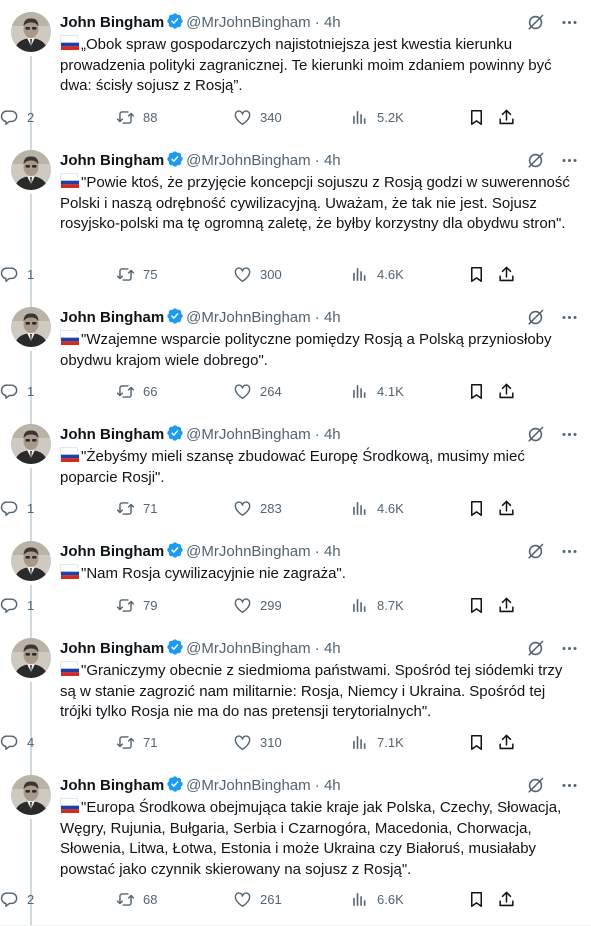  I want to click on views-button: 8.7K, so click(377, 605).